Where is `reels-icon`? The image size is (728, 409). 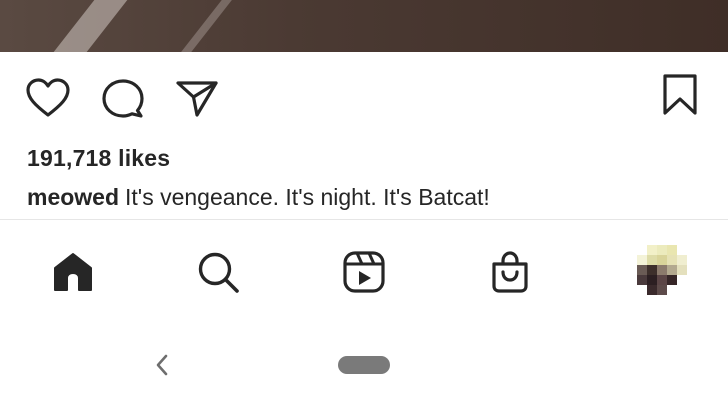
reels-icon is located at coordinates (364, 272).